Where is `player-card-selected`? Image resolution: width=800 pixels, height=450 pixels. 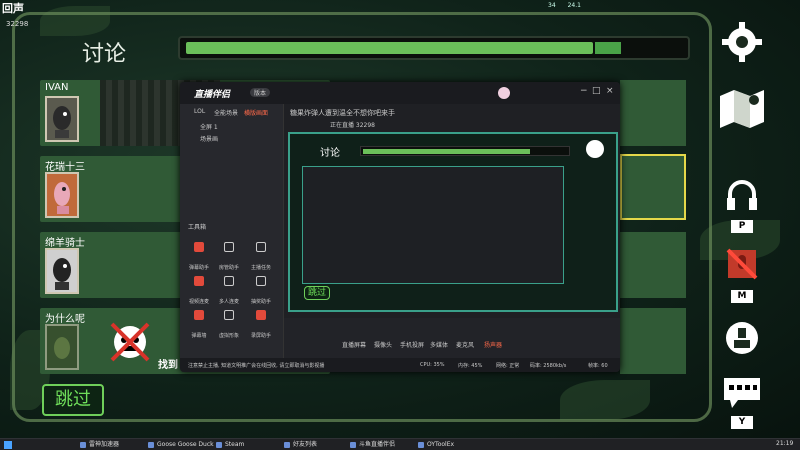 player-card-selected is located at coordinates (653, 187).